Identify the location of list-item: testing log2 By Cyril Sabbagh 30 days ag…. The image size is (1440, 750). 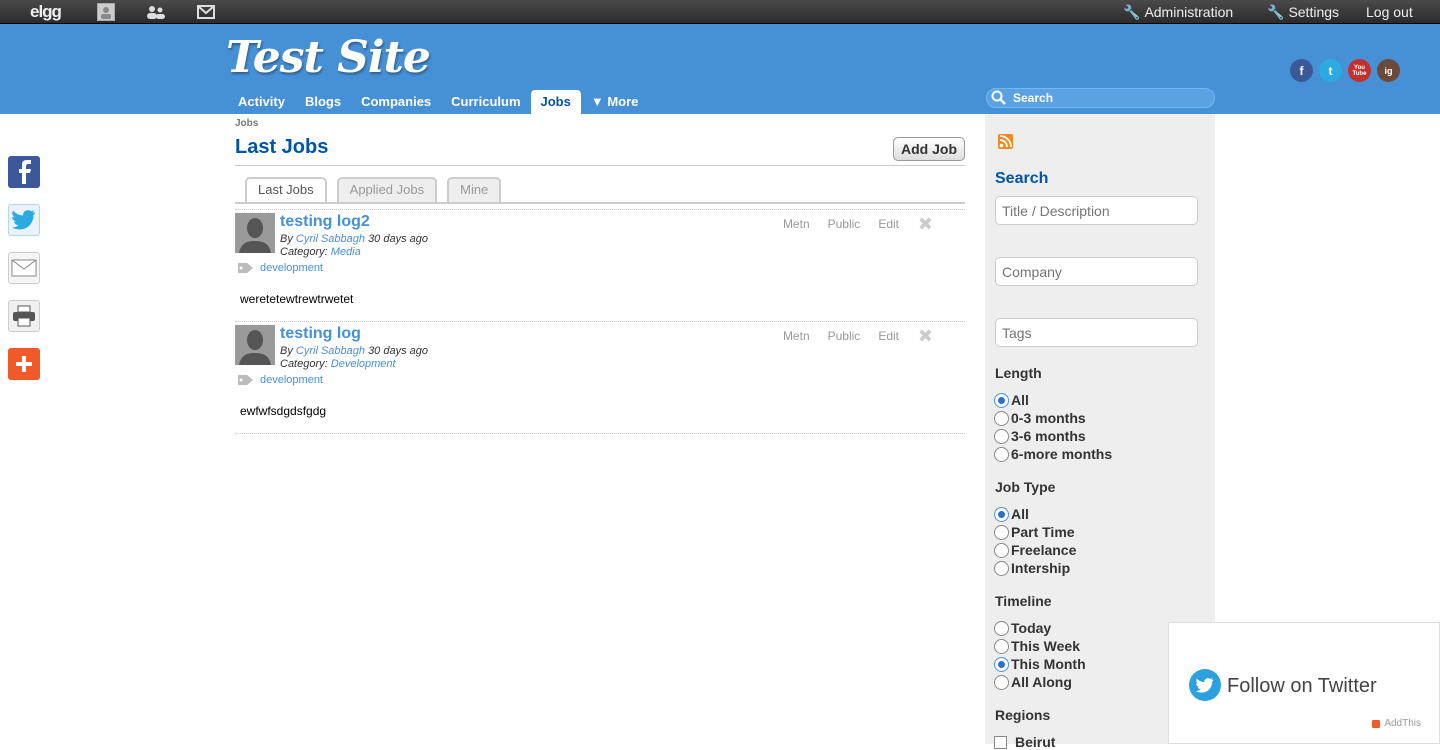
(600, 265).